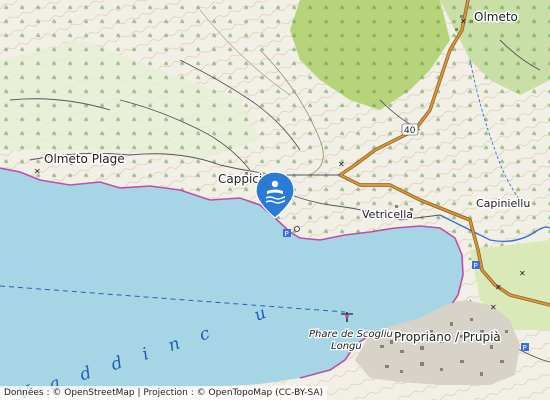  I want to click on place-label-capiniellu: Capiniellu, so click(503, 203).